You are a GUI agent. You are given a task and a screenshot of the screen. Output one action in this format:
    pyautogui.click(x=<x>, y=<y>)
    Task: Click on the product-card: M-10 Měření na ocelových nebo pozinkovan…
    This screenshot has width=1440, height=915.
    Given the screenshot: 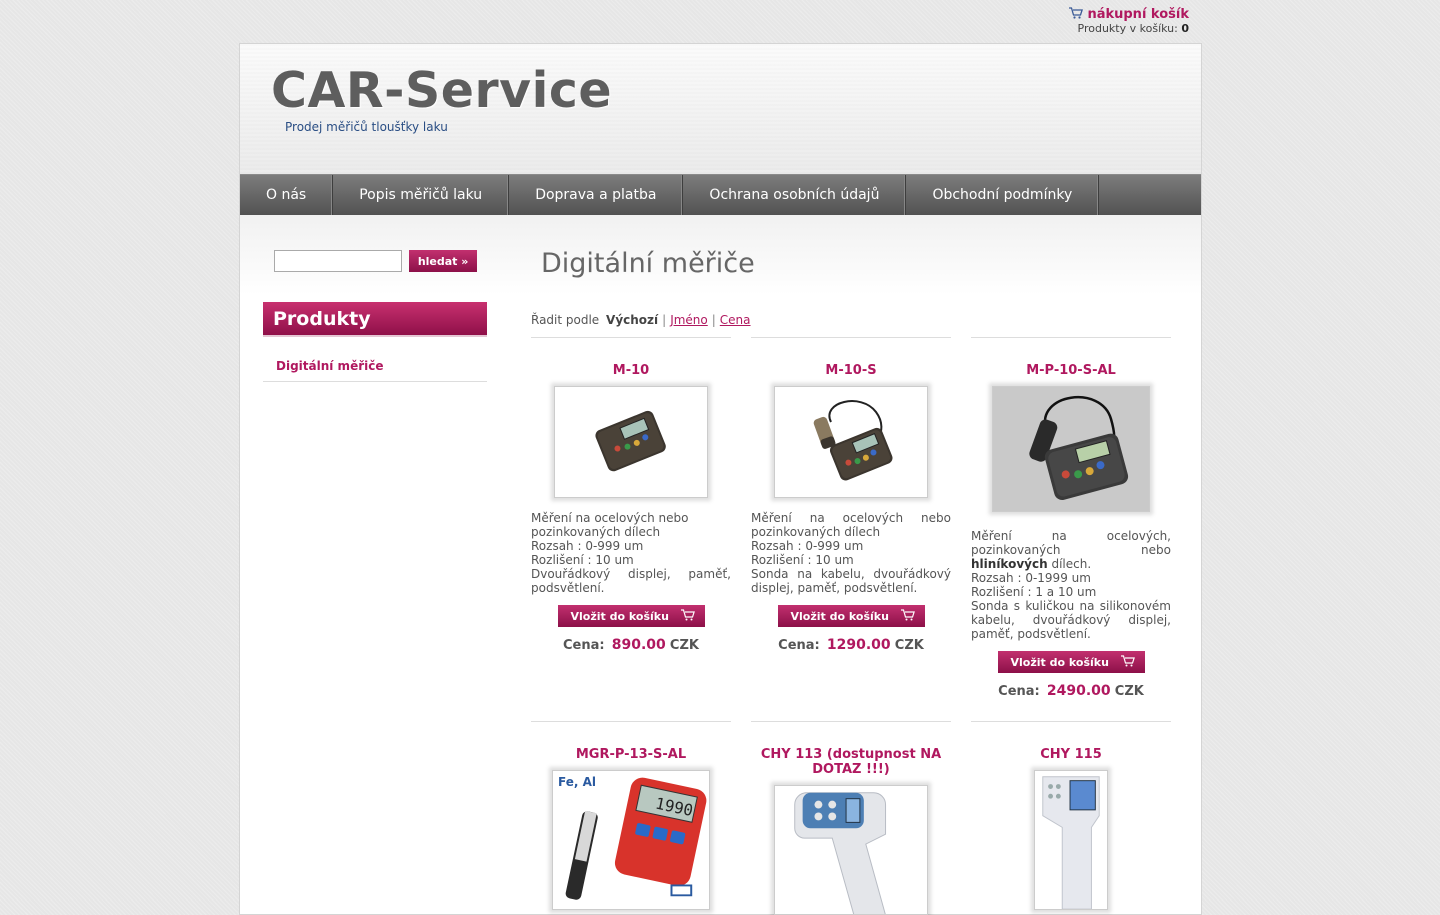 What is the action you would take?
    pyautogui.click(x=631, y=495)
    